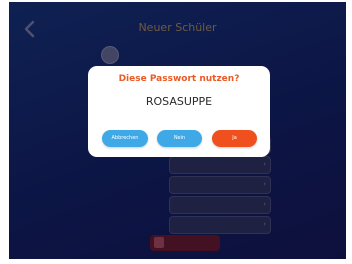 The width and height of the screenshot is (352, 264). What do you see at coordinates (179, 101) in the screenshot?
I see `suggested-password: ROSASUPPE` at bounding box center [179, 101].